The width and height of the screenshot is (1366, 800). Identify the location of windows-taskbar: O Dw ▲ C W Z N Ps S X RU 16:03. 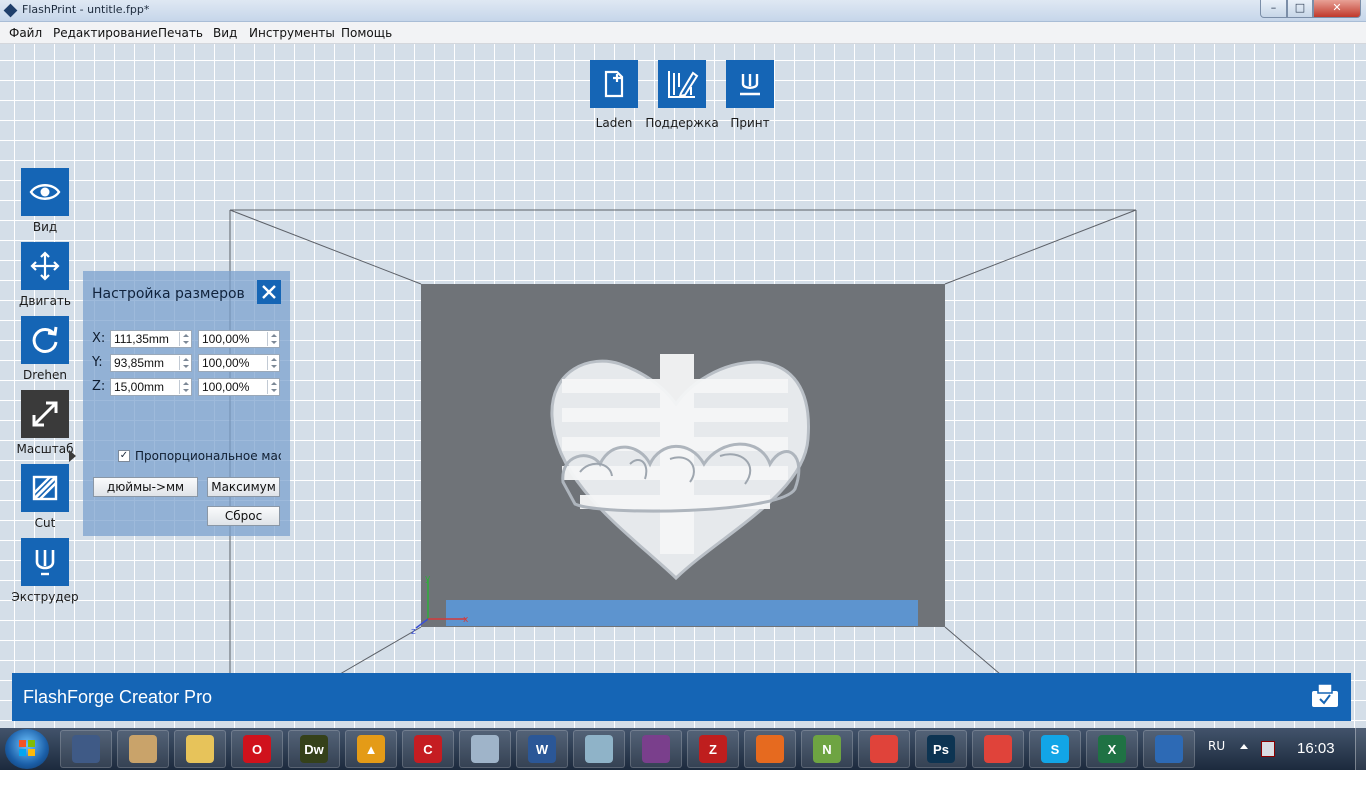
(683, 749).